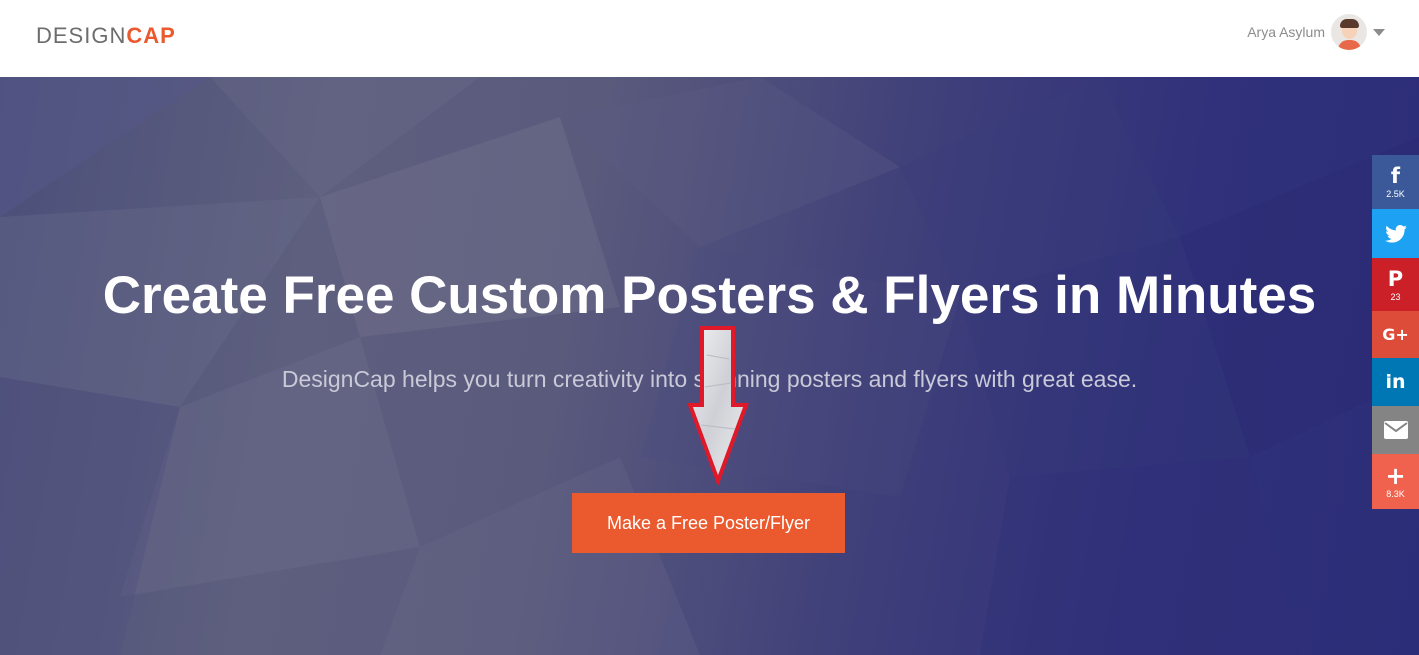  Describe the element at coordinates (1395, 493) in the screenshot. I see `more-share-count: 8.3K` at that location.